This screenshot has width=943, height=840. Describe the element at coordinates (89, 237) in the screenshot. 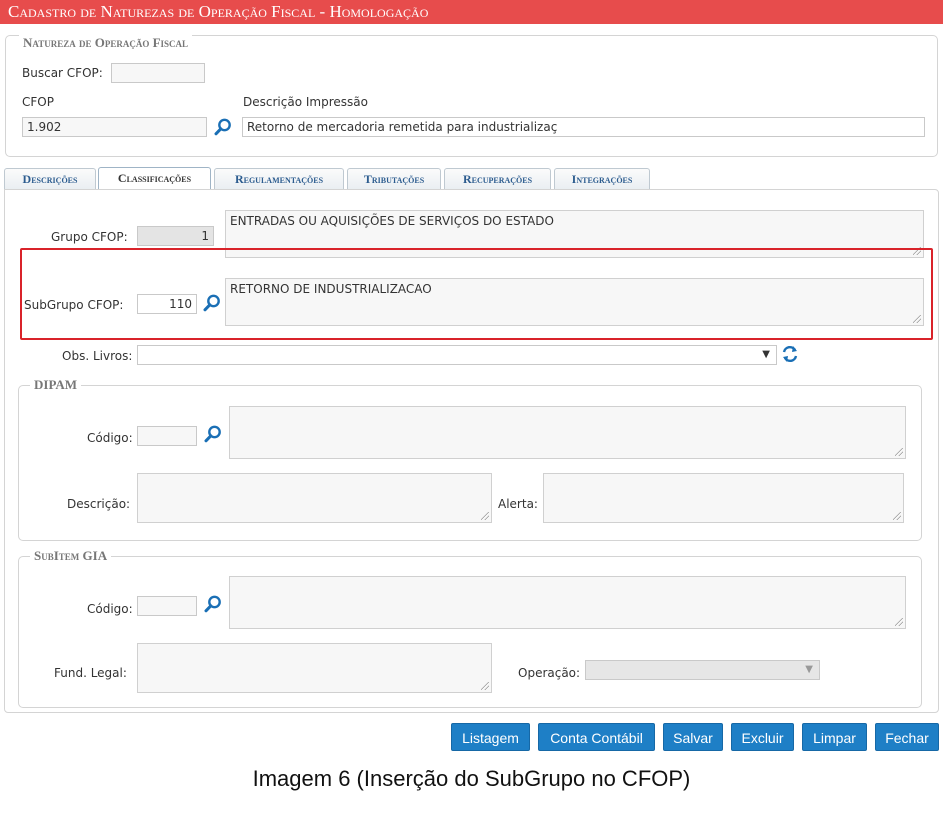

I see `grupo-cfop-label: Grupo CFOP:` at that location.